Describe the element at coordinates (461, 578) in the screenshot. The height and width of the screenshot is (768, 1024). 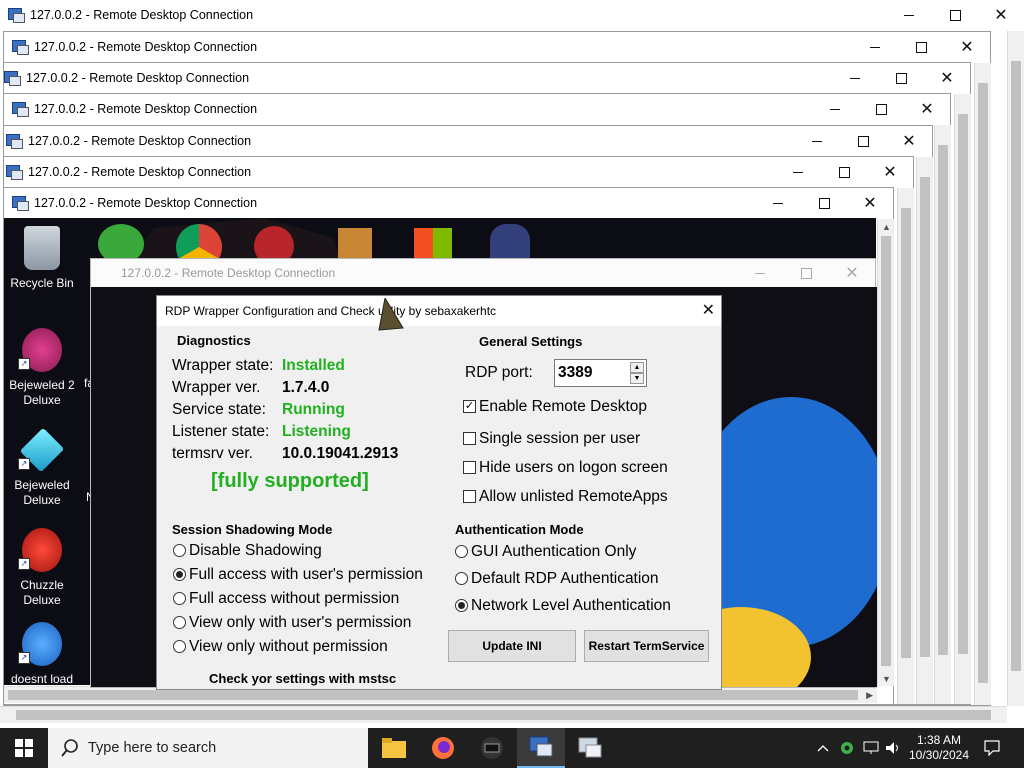
I see `radio-default-rdp-auth` at that location.